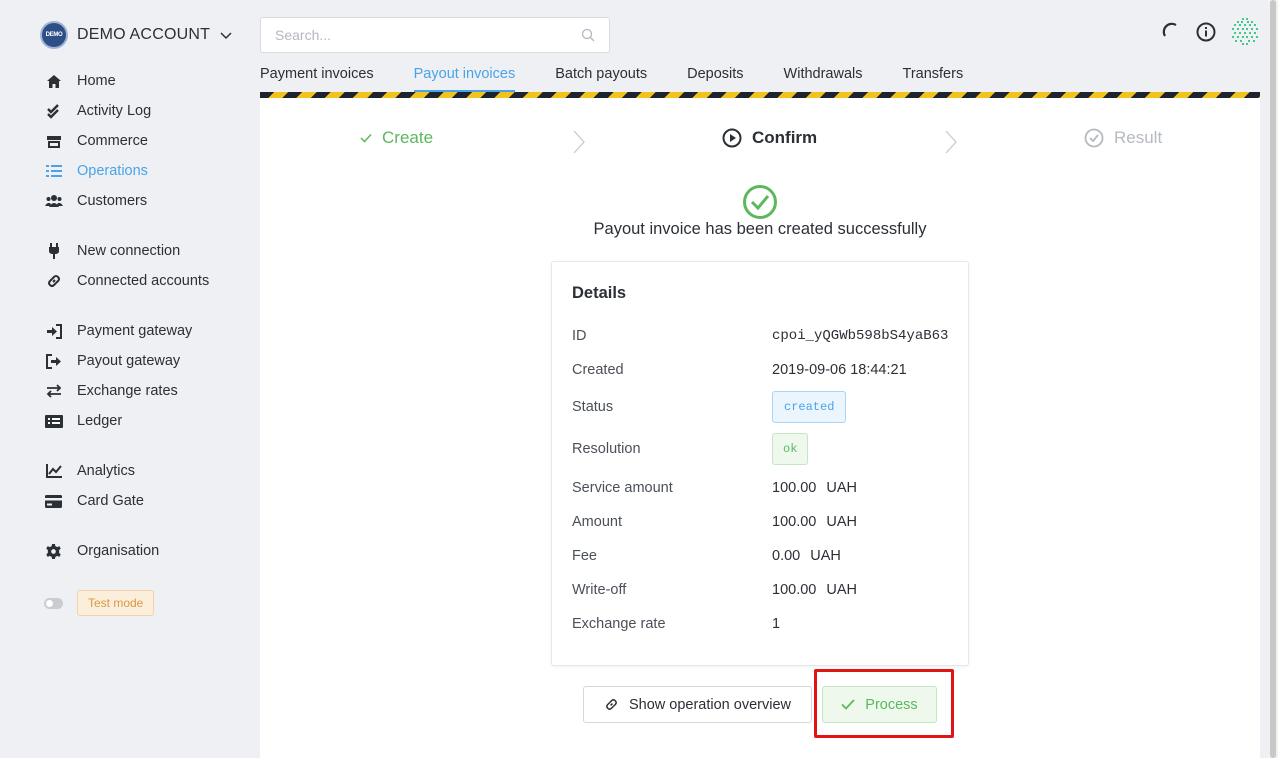  What do you see at coordinates (112, 141) in the screenshot?
I see `sidebar-item-label: Commerce` at bounding box center [112, 141].